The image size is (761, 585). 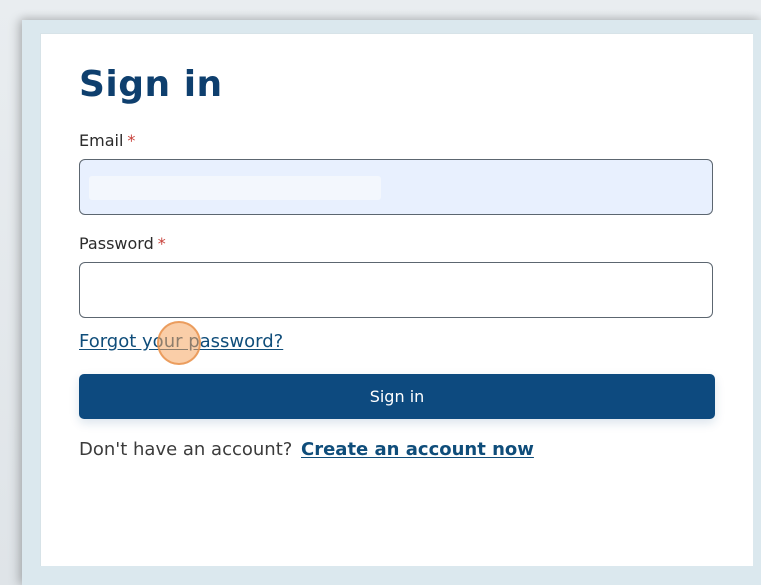 What do you see at coordinates (131, 140) in the screenshot?
I see `email-required-marker: *` at bounding box center [131, 140].